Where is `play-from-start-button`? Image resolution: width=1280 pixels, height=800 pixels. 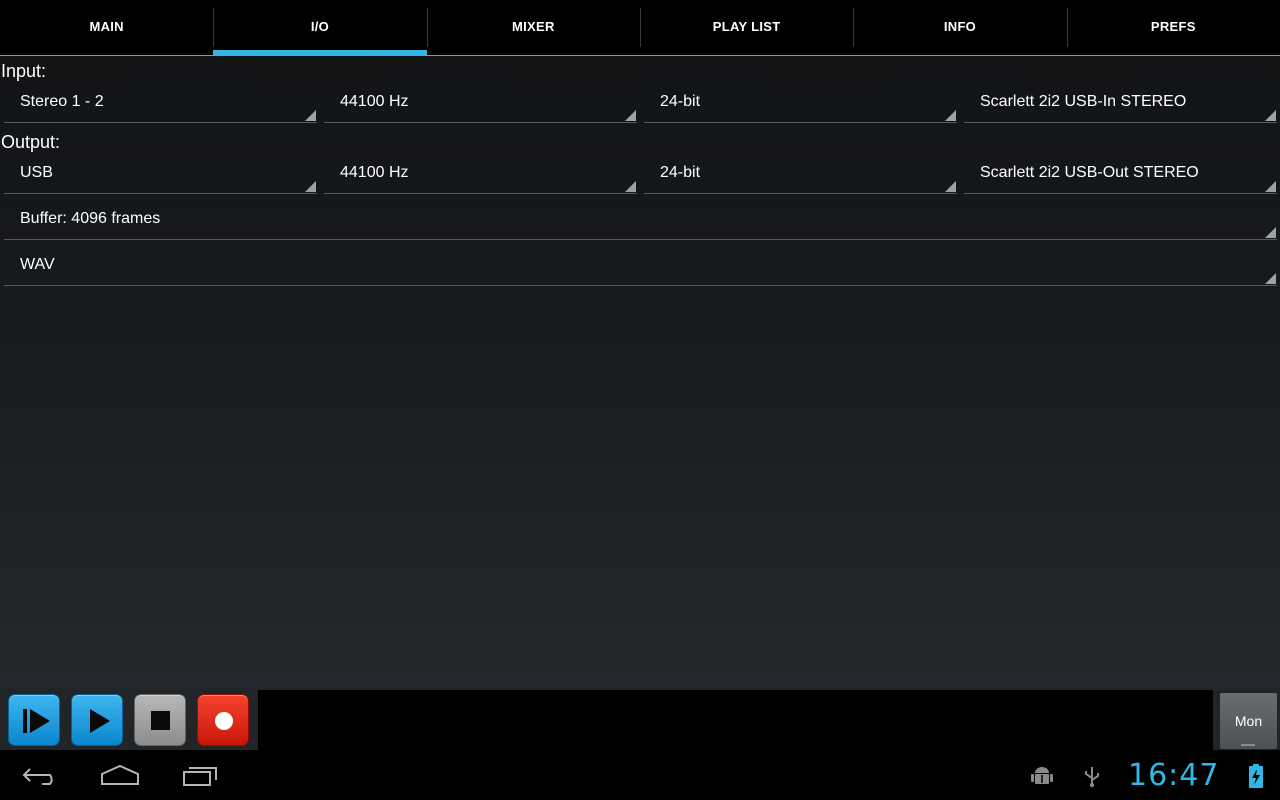
play-from-start-button is located at coordinates (34, 720).